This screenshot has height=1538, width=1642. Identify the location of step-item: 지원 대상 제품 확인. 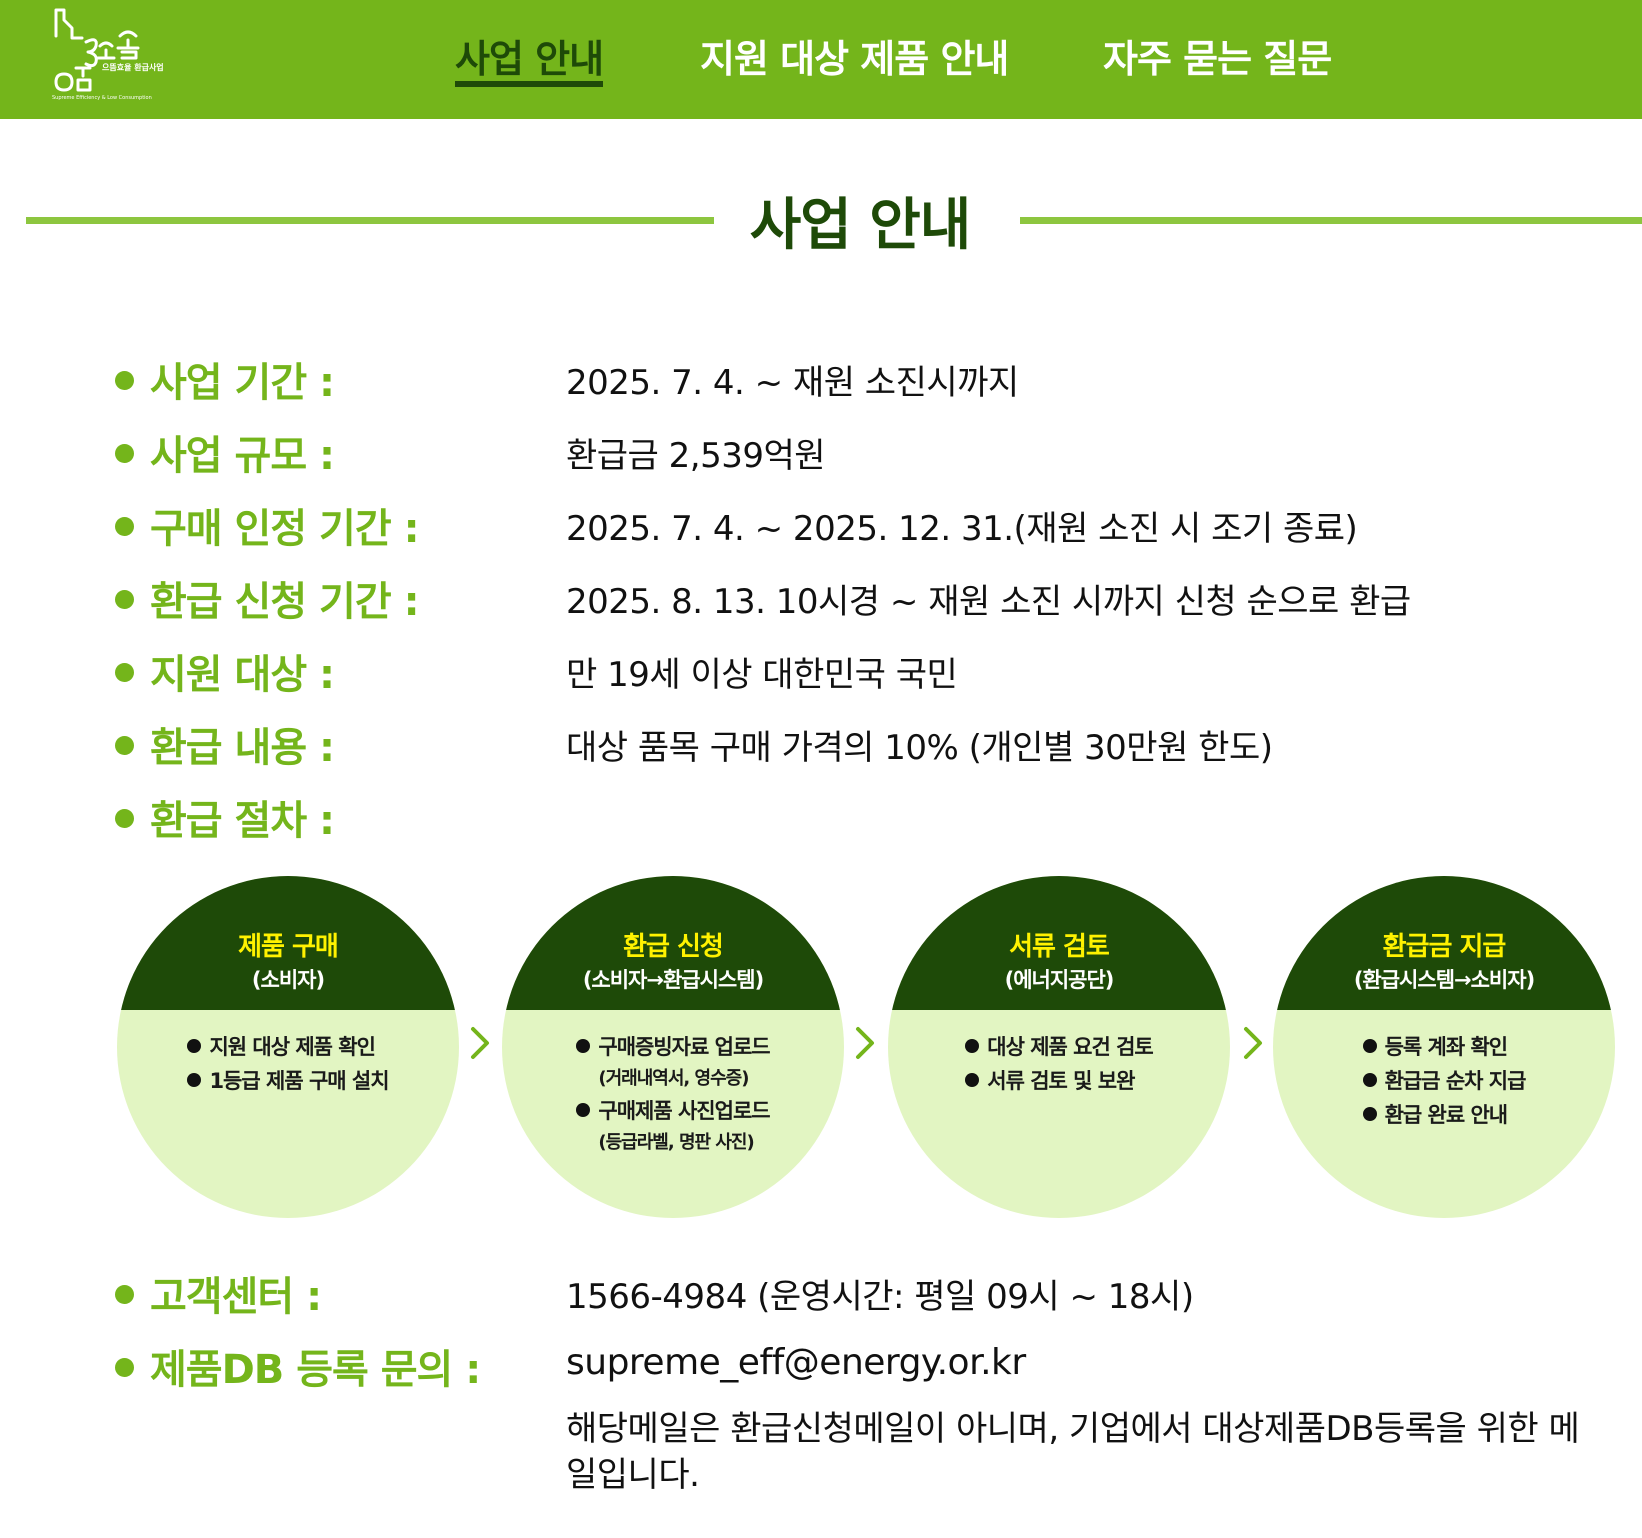
(287, 1047).